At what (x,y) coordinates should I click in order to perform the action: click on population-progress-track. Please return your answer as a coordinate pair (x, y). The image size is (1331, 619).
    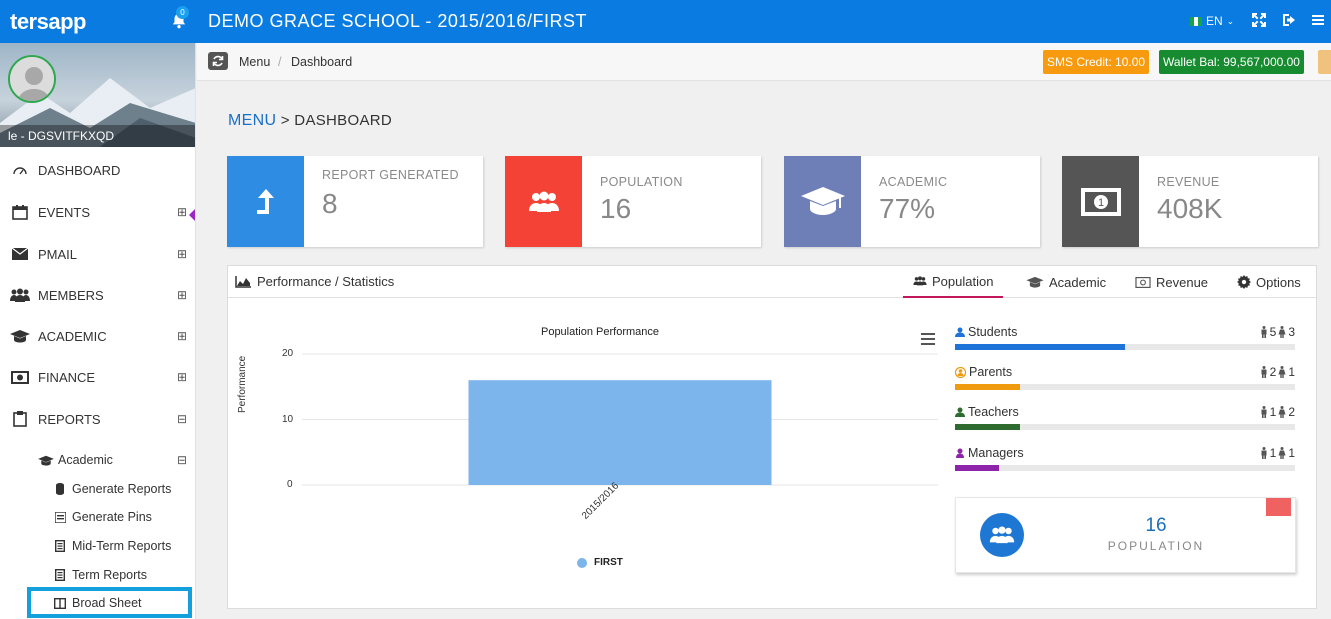
    Looking at the image, I should click on (1125, 347).